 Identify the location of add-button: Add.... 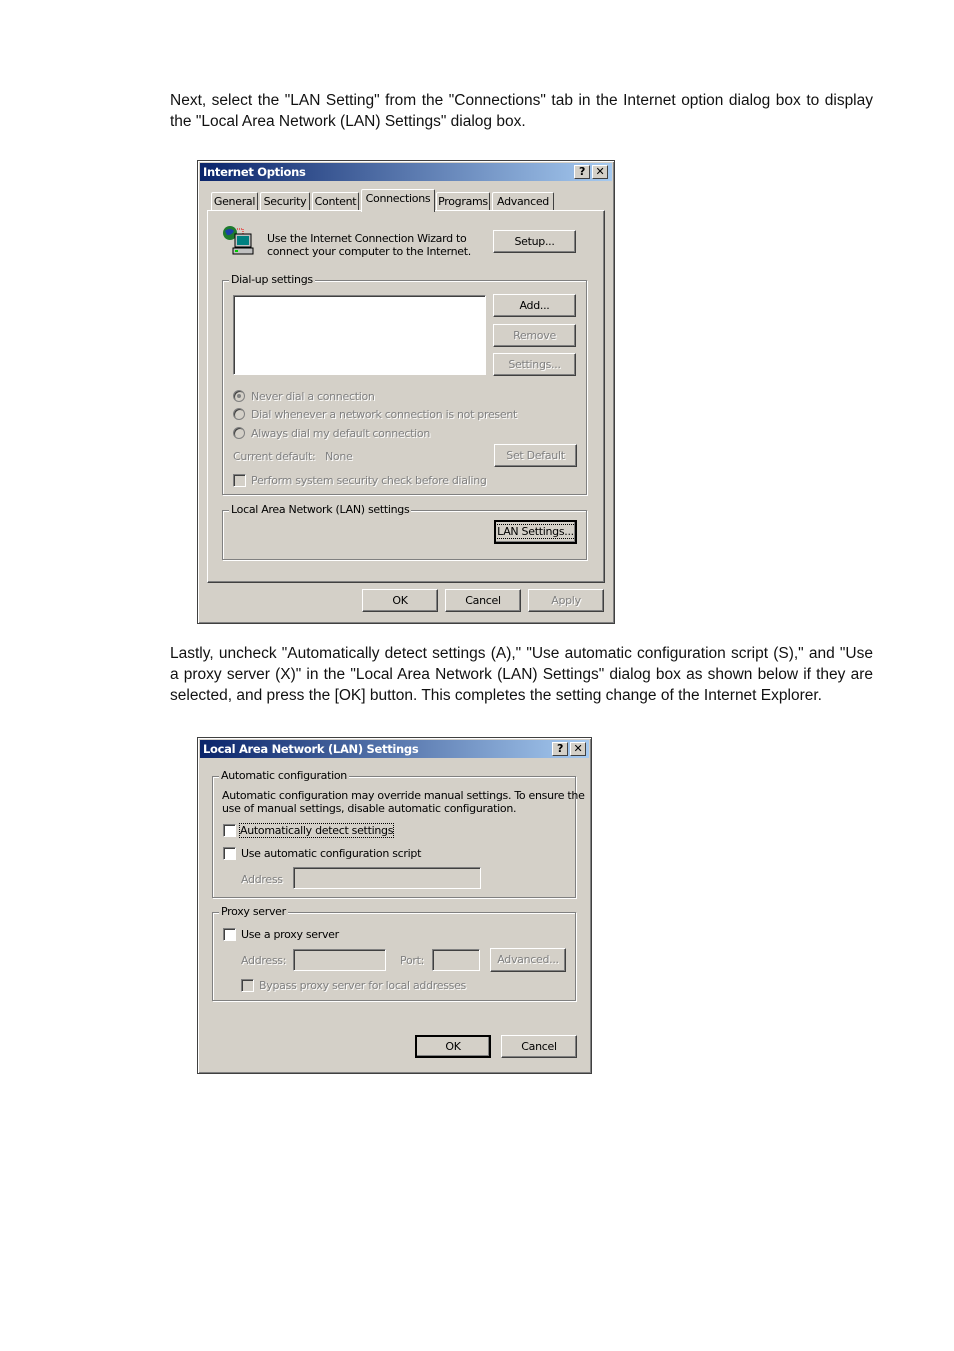
(534, 305).